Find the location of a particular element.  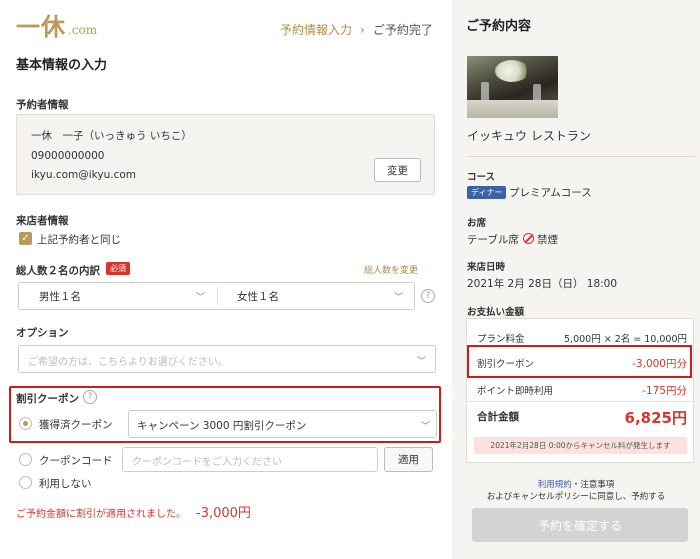

no-coupon-label: 利用しない is located at coordinates (65, 483).